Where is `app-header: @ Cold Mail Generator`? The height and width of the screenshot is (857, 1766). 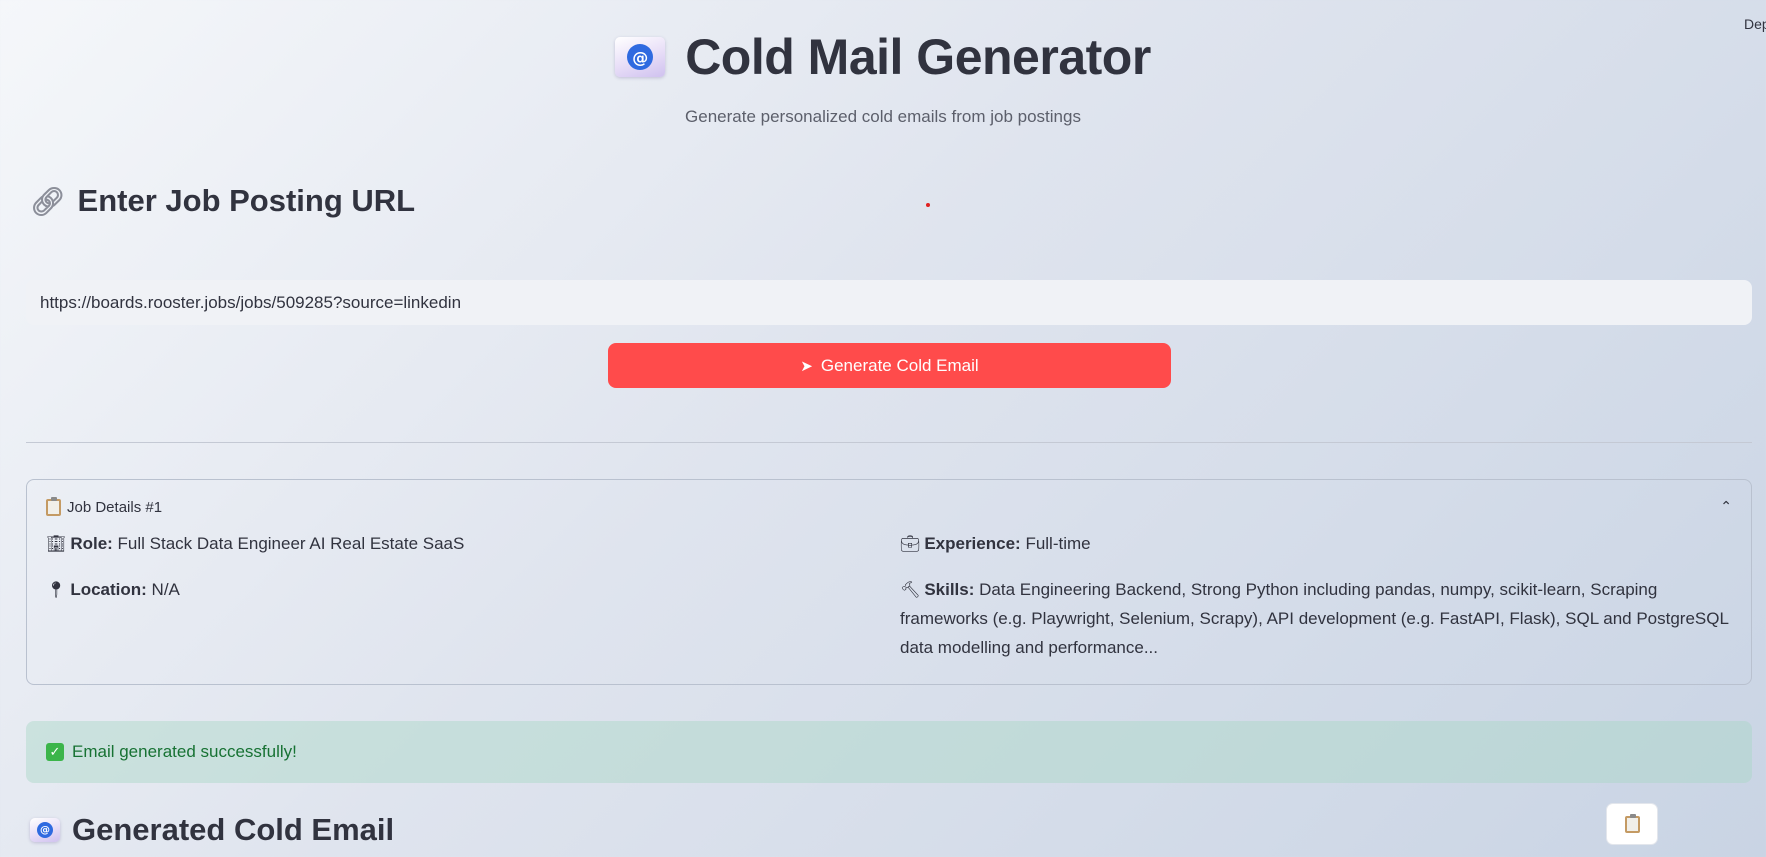
app-header: @ Cold Mail Generator is located at coordinates (883, 57).